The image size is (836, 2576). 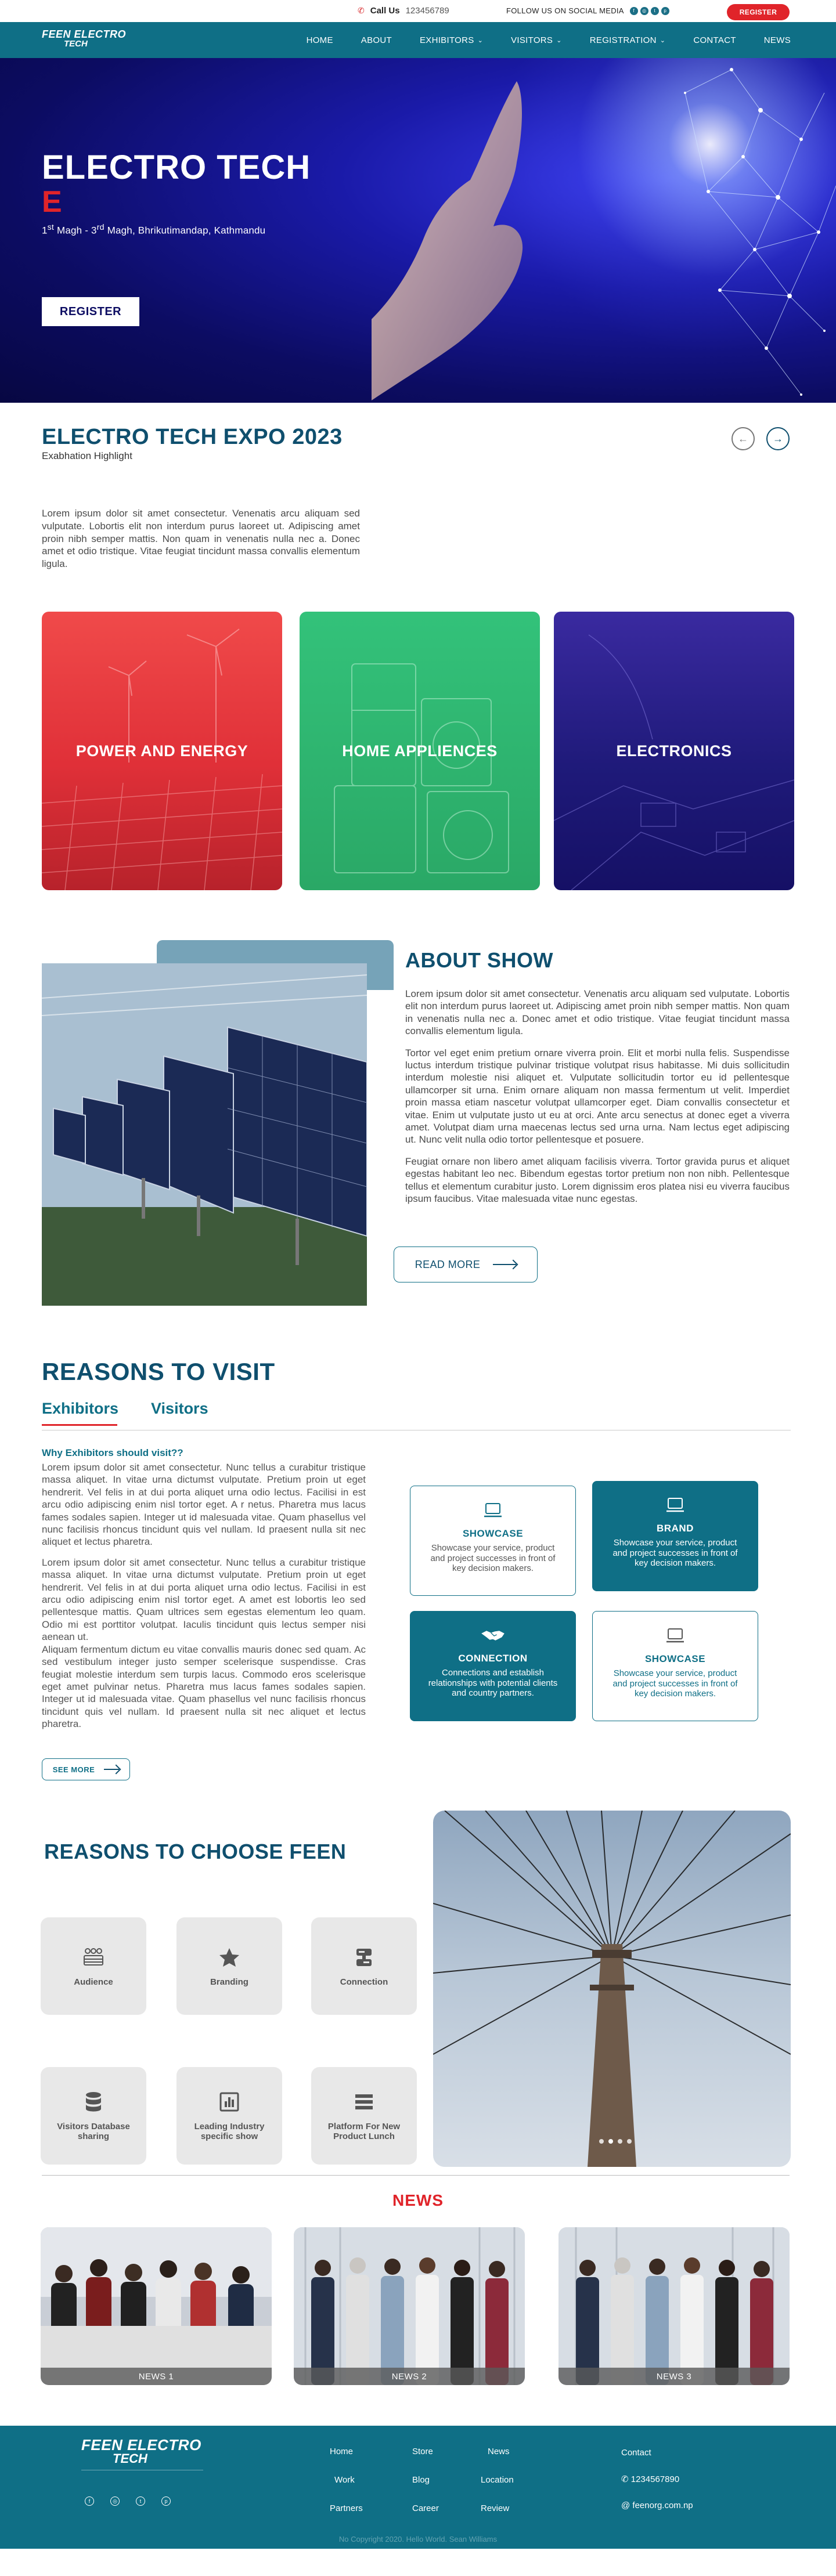 What do you see at coordinates (229, 1966) in the screenshot?
I see `reason-tile-branding: Branding` at bounding box center [229, 1966].